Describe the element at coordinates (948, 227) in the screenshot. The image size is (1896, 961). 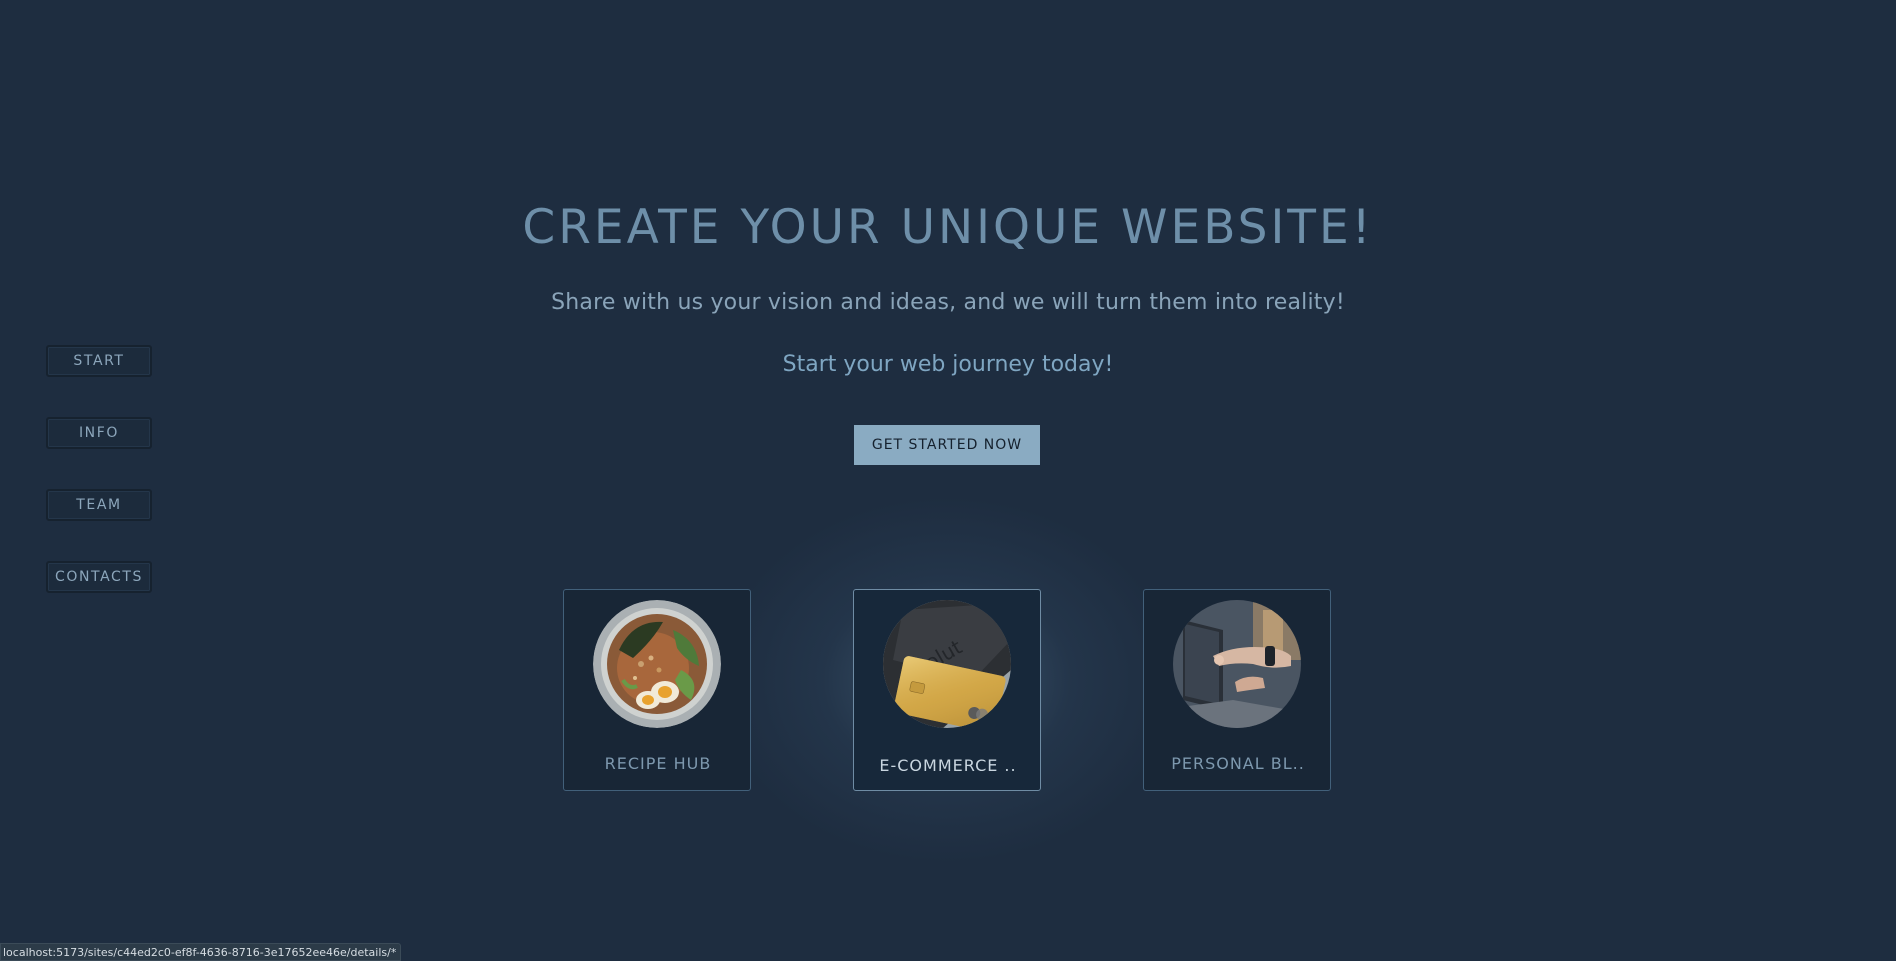
I see `hero-title: CREATE YOUR UNIQUE WEBSITE!` at that location.